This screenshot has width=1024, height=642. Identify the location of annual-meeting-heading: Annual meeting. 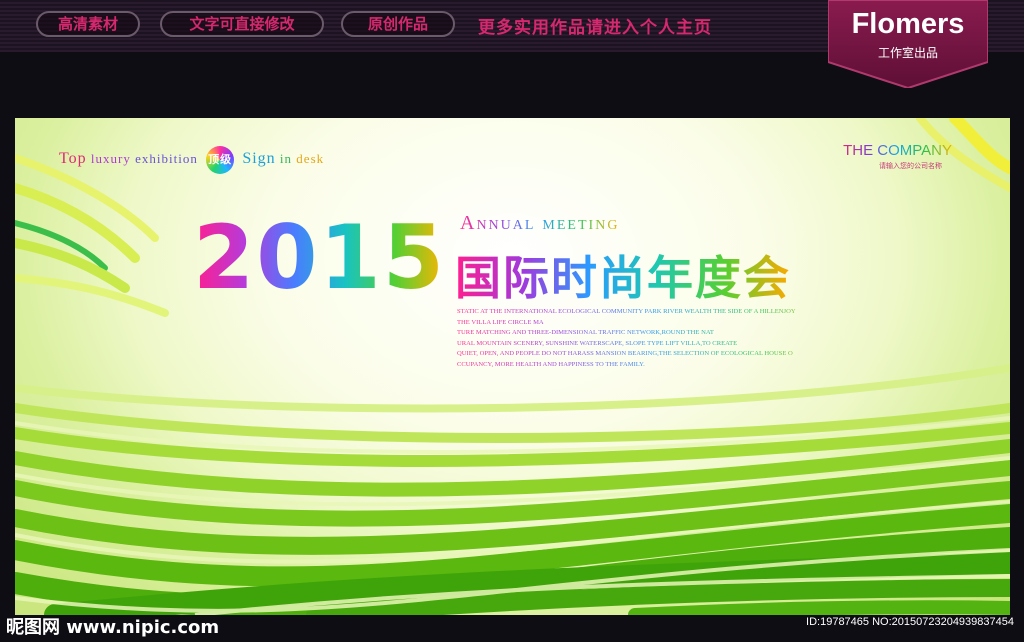
(540, 223).